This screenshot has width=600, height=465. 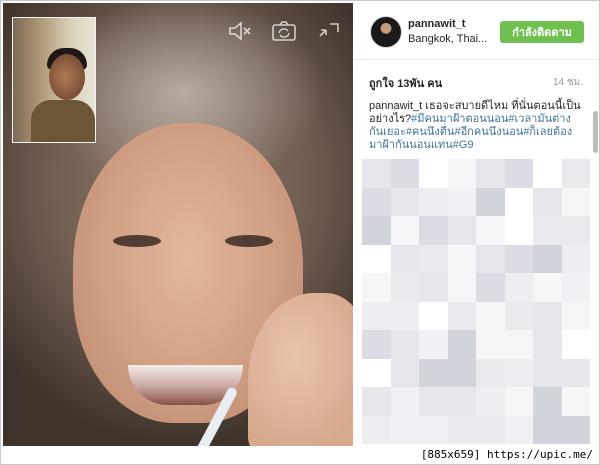 What do you see at coordinates (67, 77) in the screenshot?
I see `thumbnail-face` at bounding box center [67, 77].